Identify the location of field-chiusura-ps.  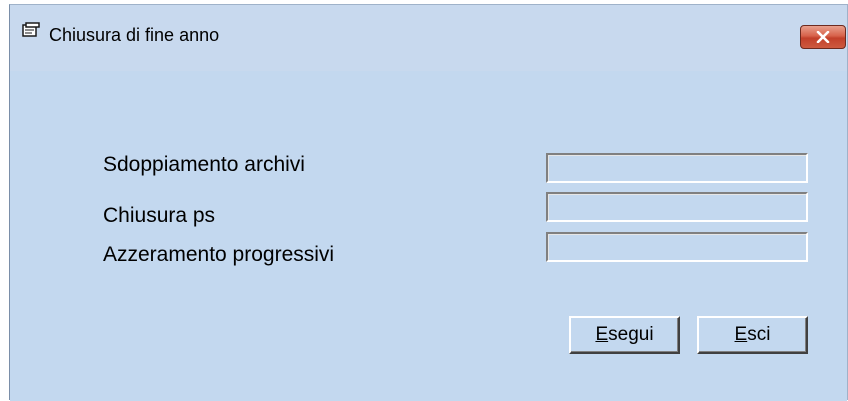
(677, 207).